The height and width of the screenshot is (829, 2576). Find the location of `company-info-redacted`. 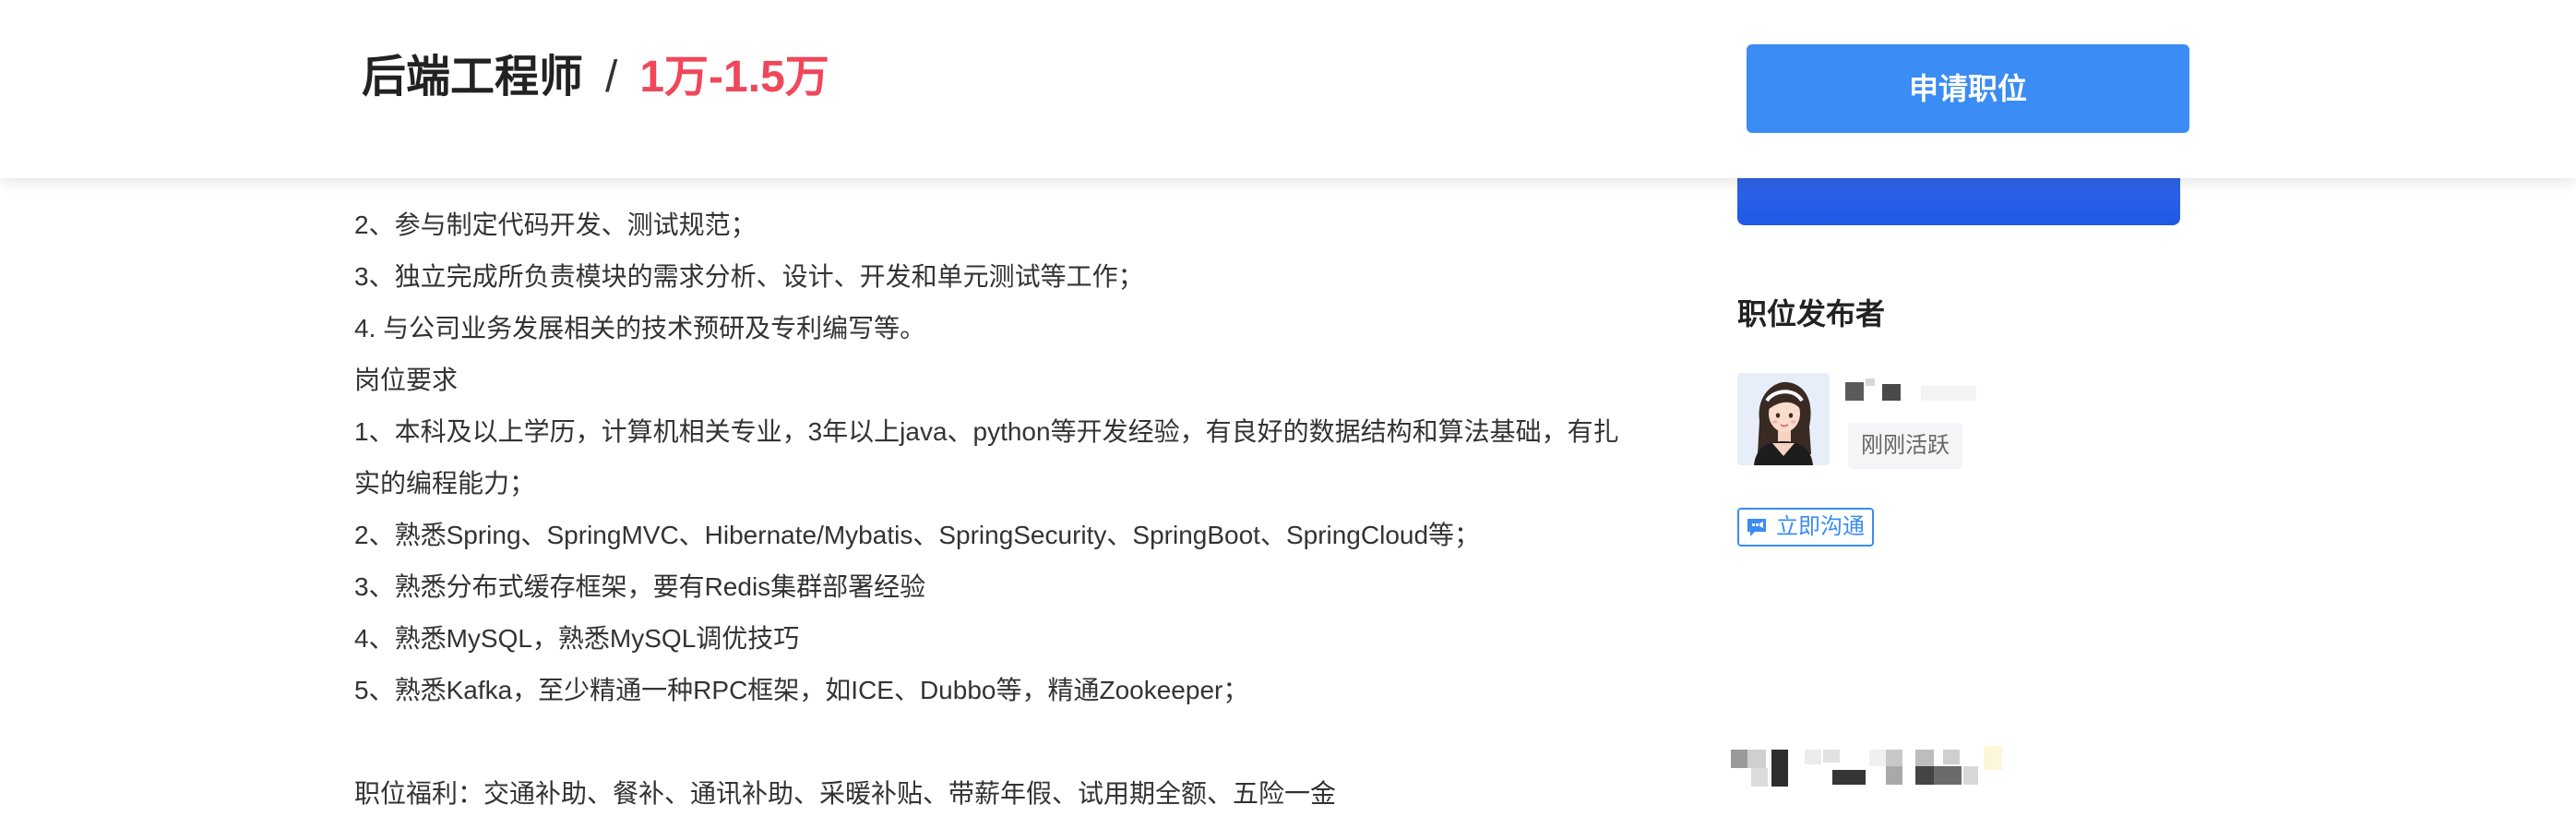

company-info-redacted is located at coordinates (1929, 768).